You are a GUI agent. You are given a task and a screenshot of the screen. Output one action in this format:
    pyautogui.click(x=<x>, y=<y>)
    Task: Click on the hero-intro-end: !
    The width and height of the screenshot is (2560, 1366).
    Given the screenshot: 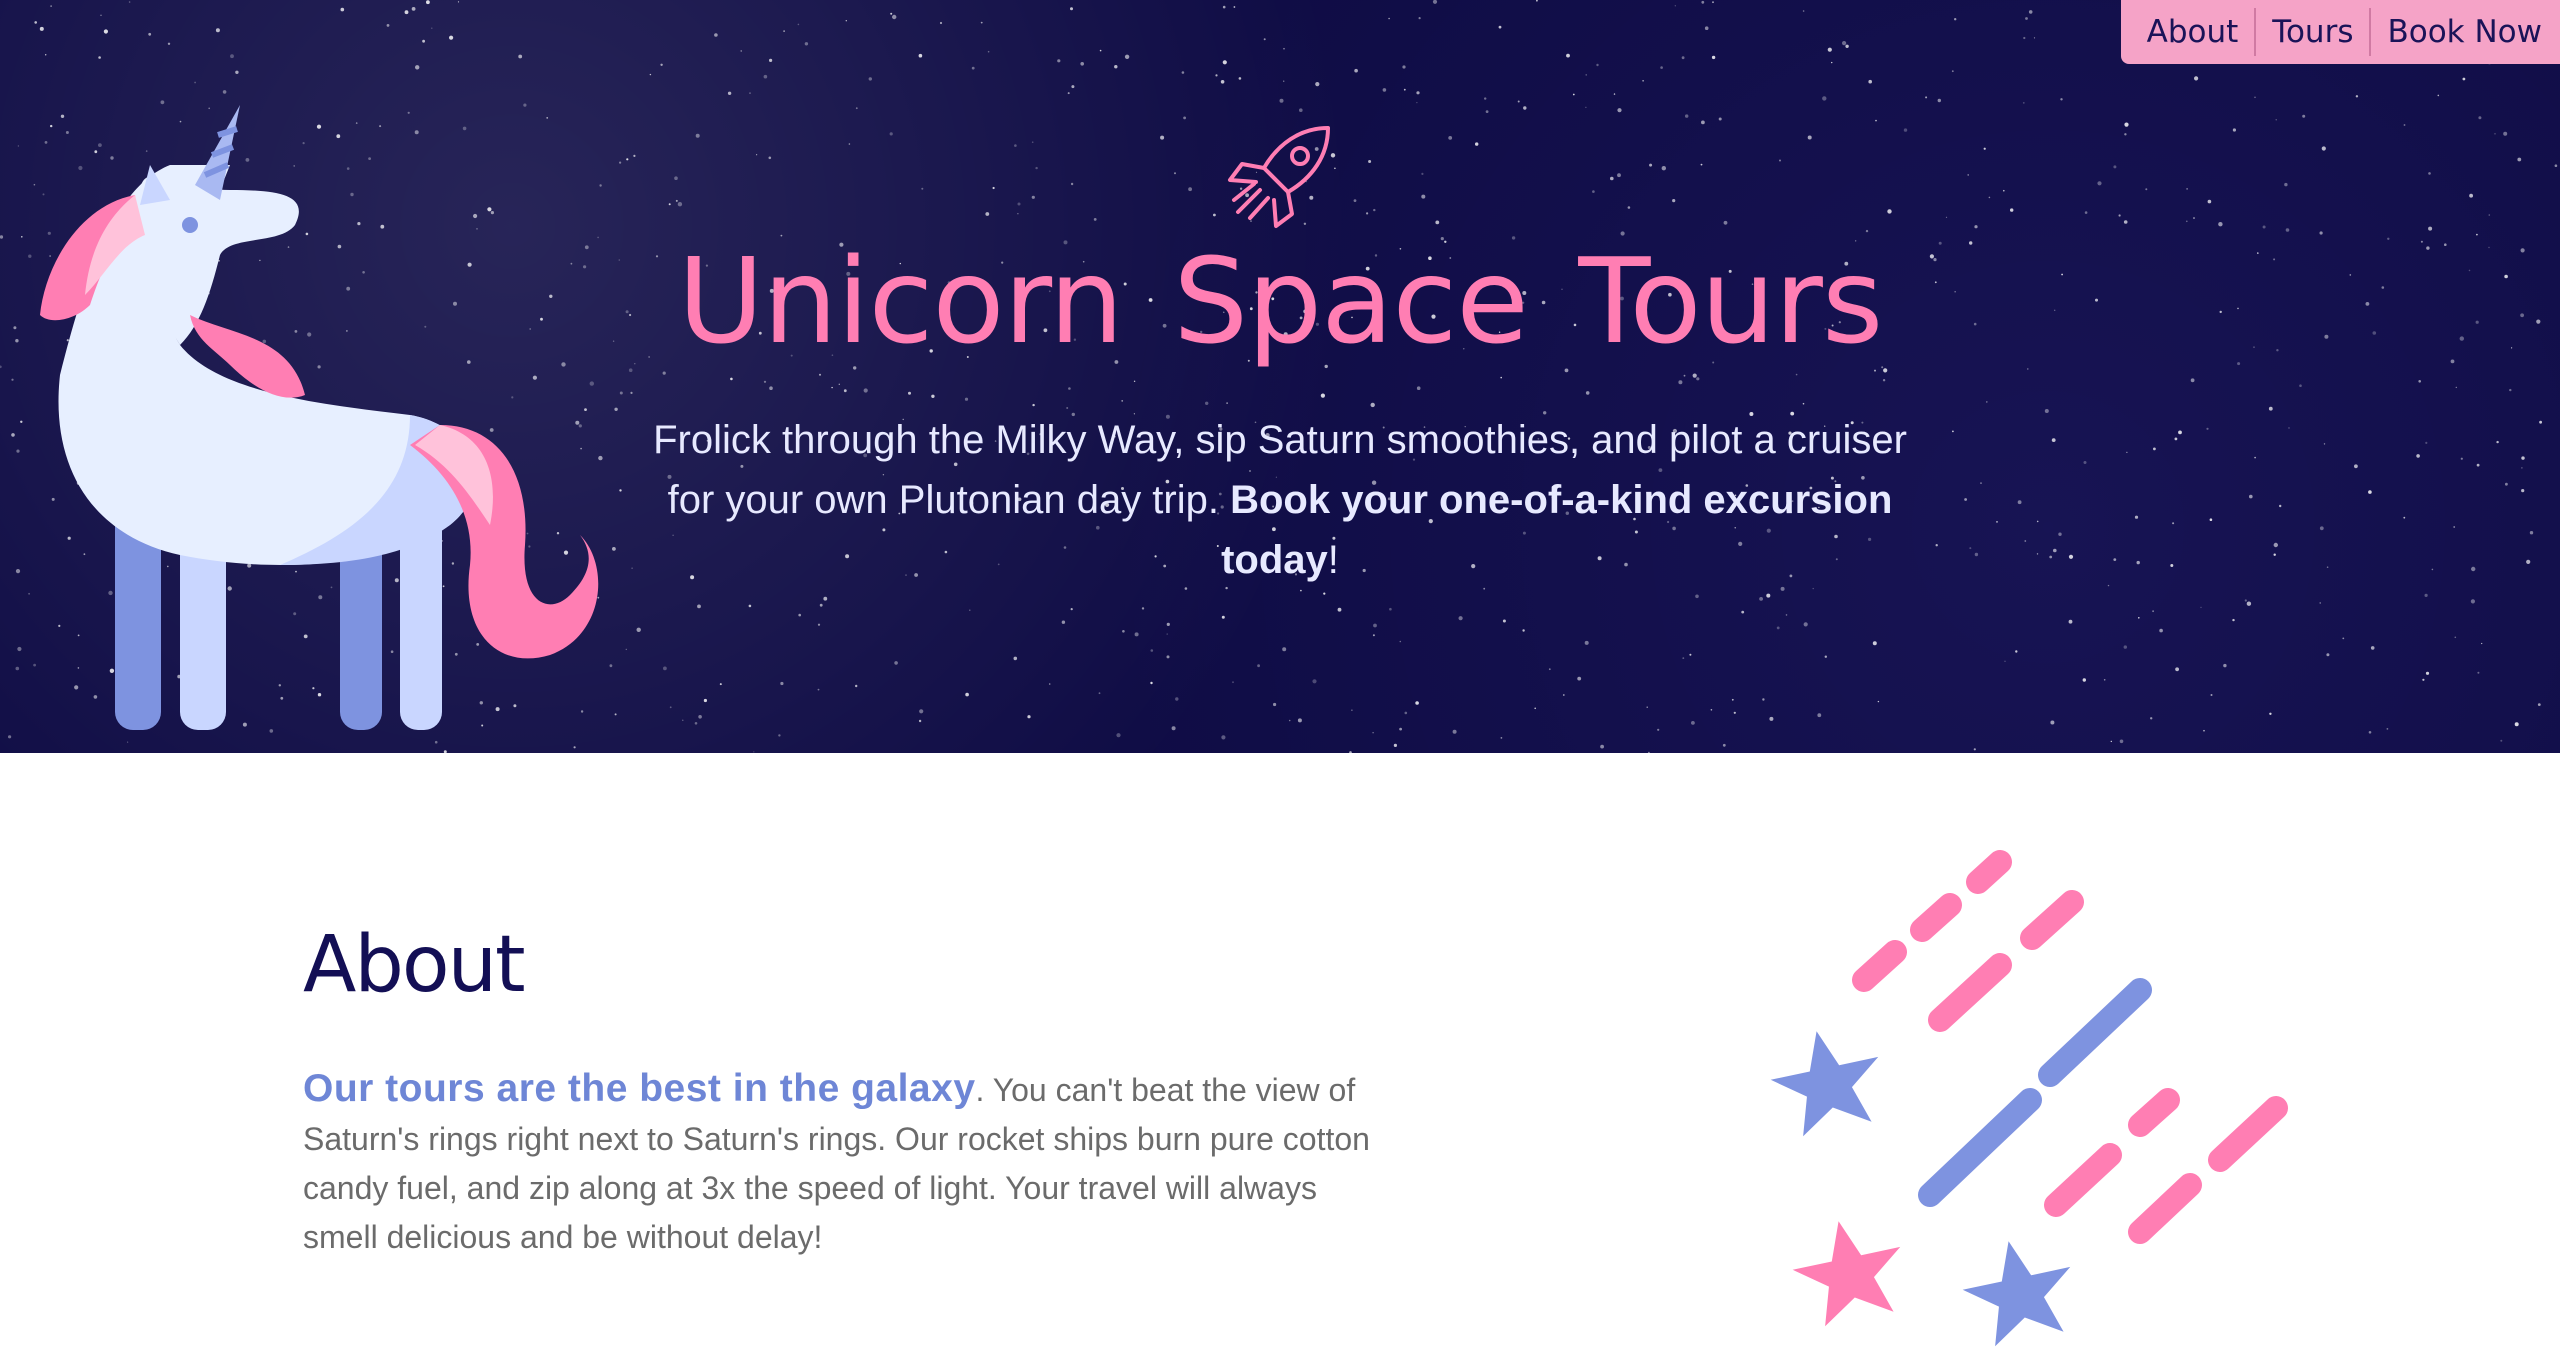 What is the action you would take?
    pyautogui.click(x=1333, y=560)
    